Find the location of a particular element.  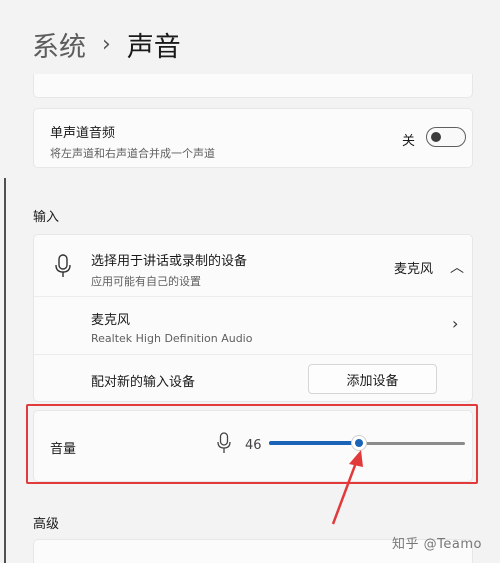

breadcrumb: 系统 › 声音 is located at coordinates (106, 44).